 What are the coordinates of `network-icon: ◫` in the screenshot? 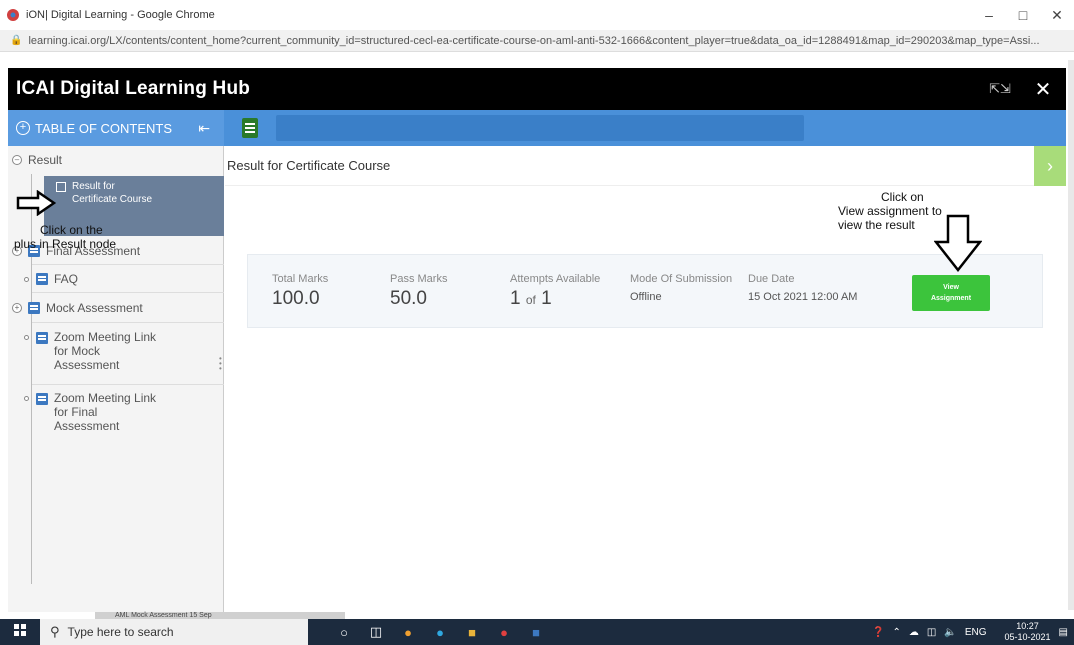 It's located at (931, 632).